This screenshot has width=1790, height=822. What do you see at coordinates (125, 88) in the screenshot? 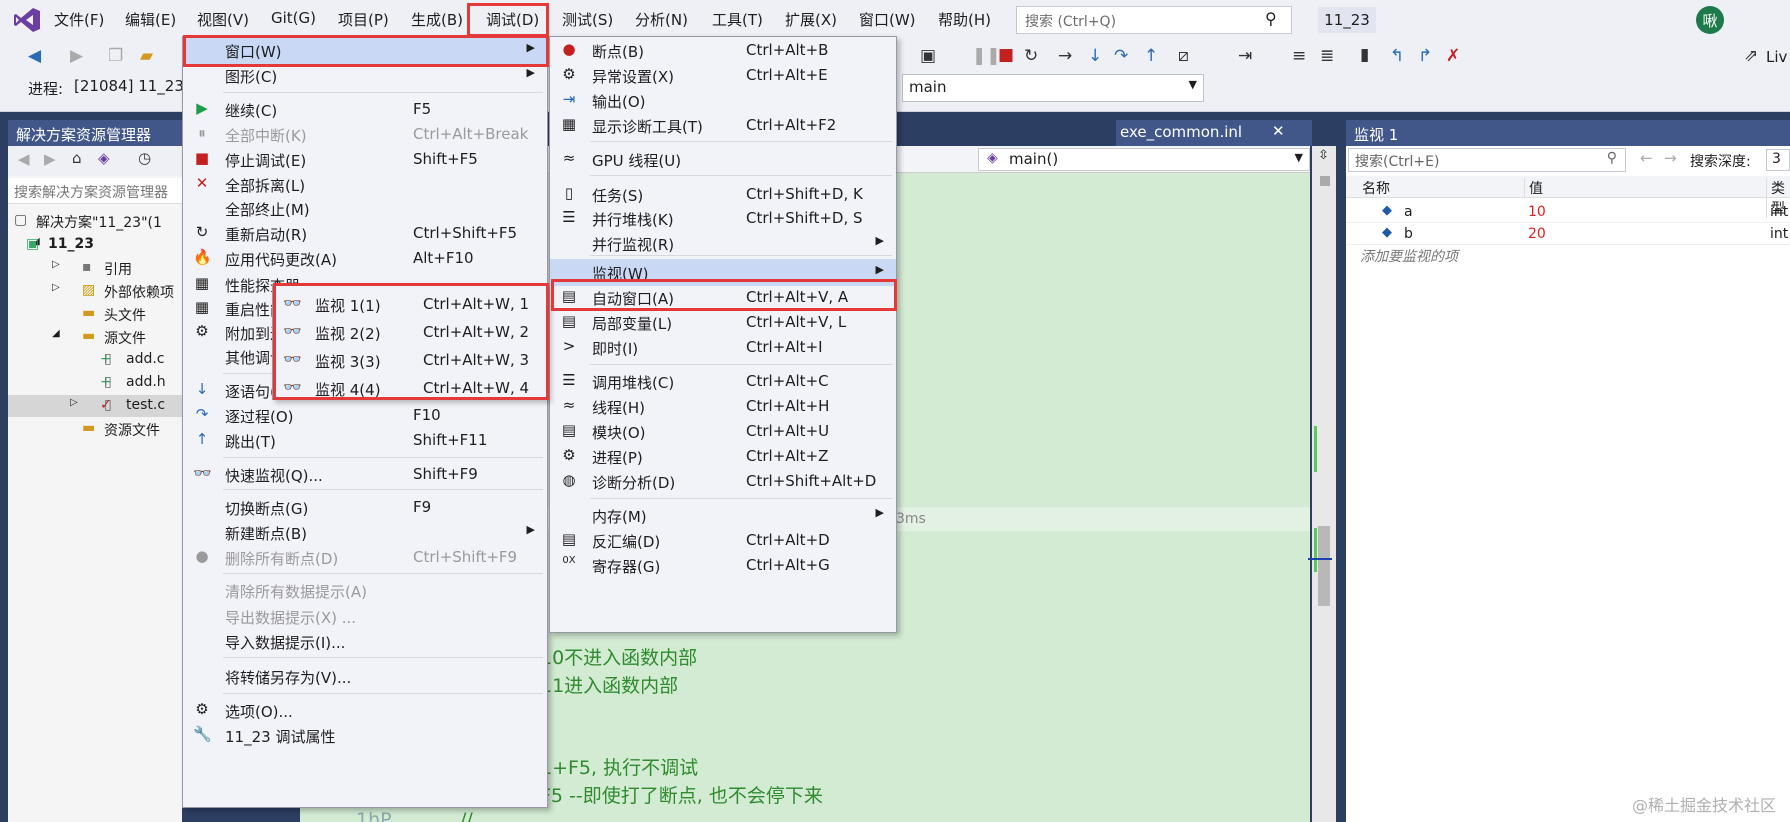
I see `process-dropdown: [21084] 11_23.` at bounding box center [125, 88].